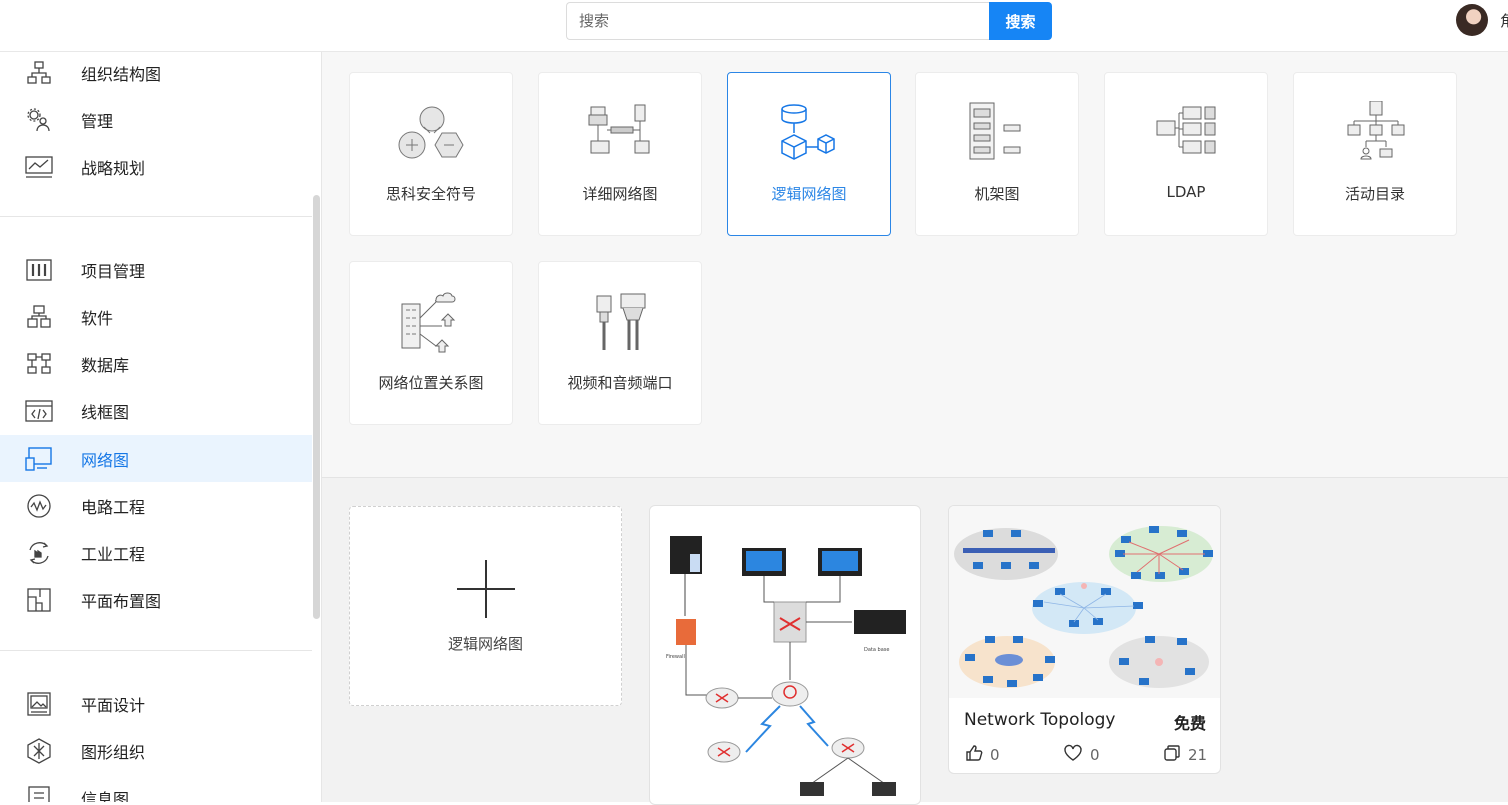 The image size is (1508, 805). What do you see at coordinates (156, 363) in the screenshot?
I see `sidebar-item-database: 数据库` at bounding box center [156, 363].